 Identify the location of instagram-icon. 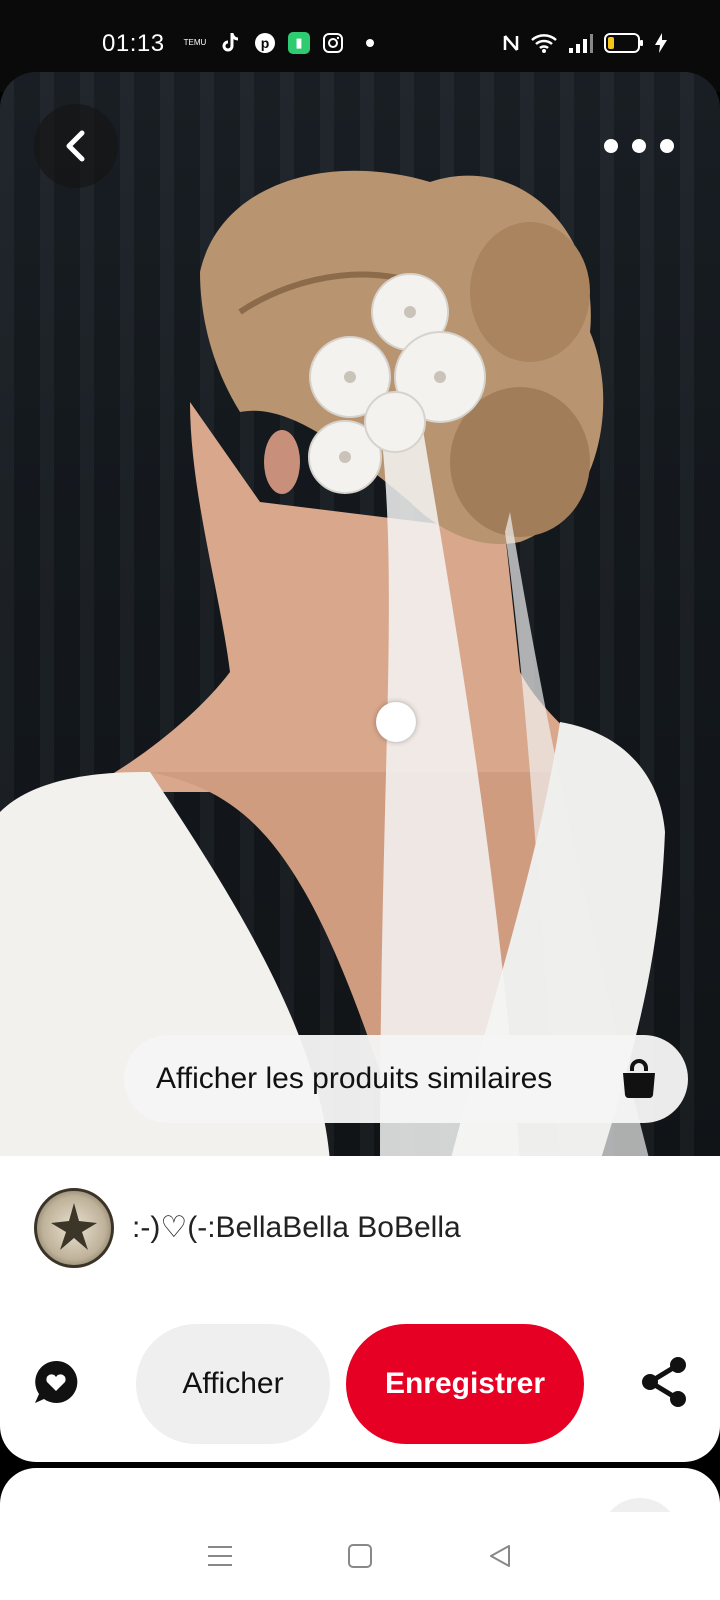
(333, 43).